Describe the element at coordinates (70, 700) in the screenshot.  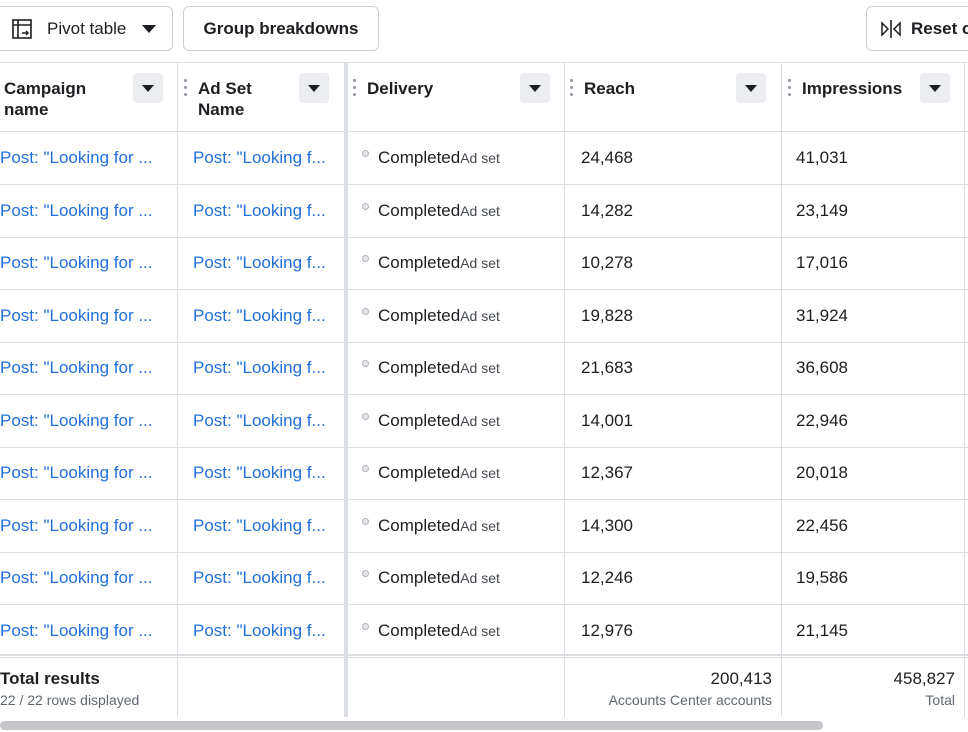
I see `rows-displayed-count: 22 / 22 rows displayed` at that location.